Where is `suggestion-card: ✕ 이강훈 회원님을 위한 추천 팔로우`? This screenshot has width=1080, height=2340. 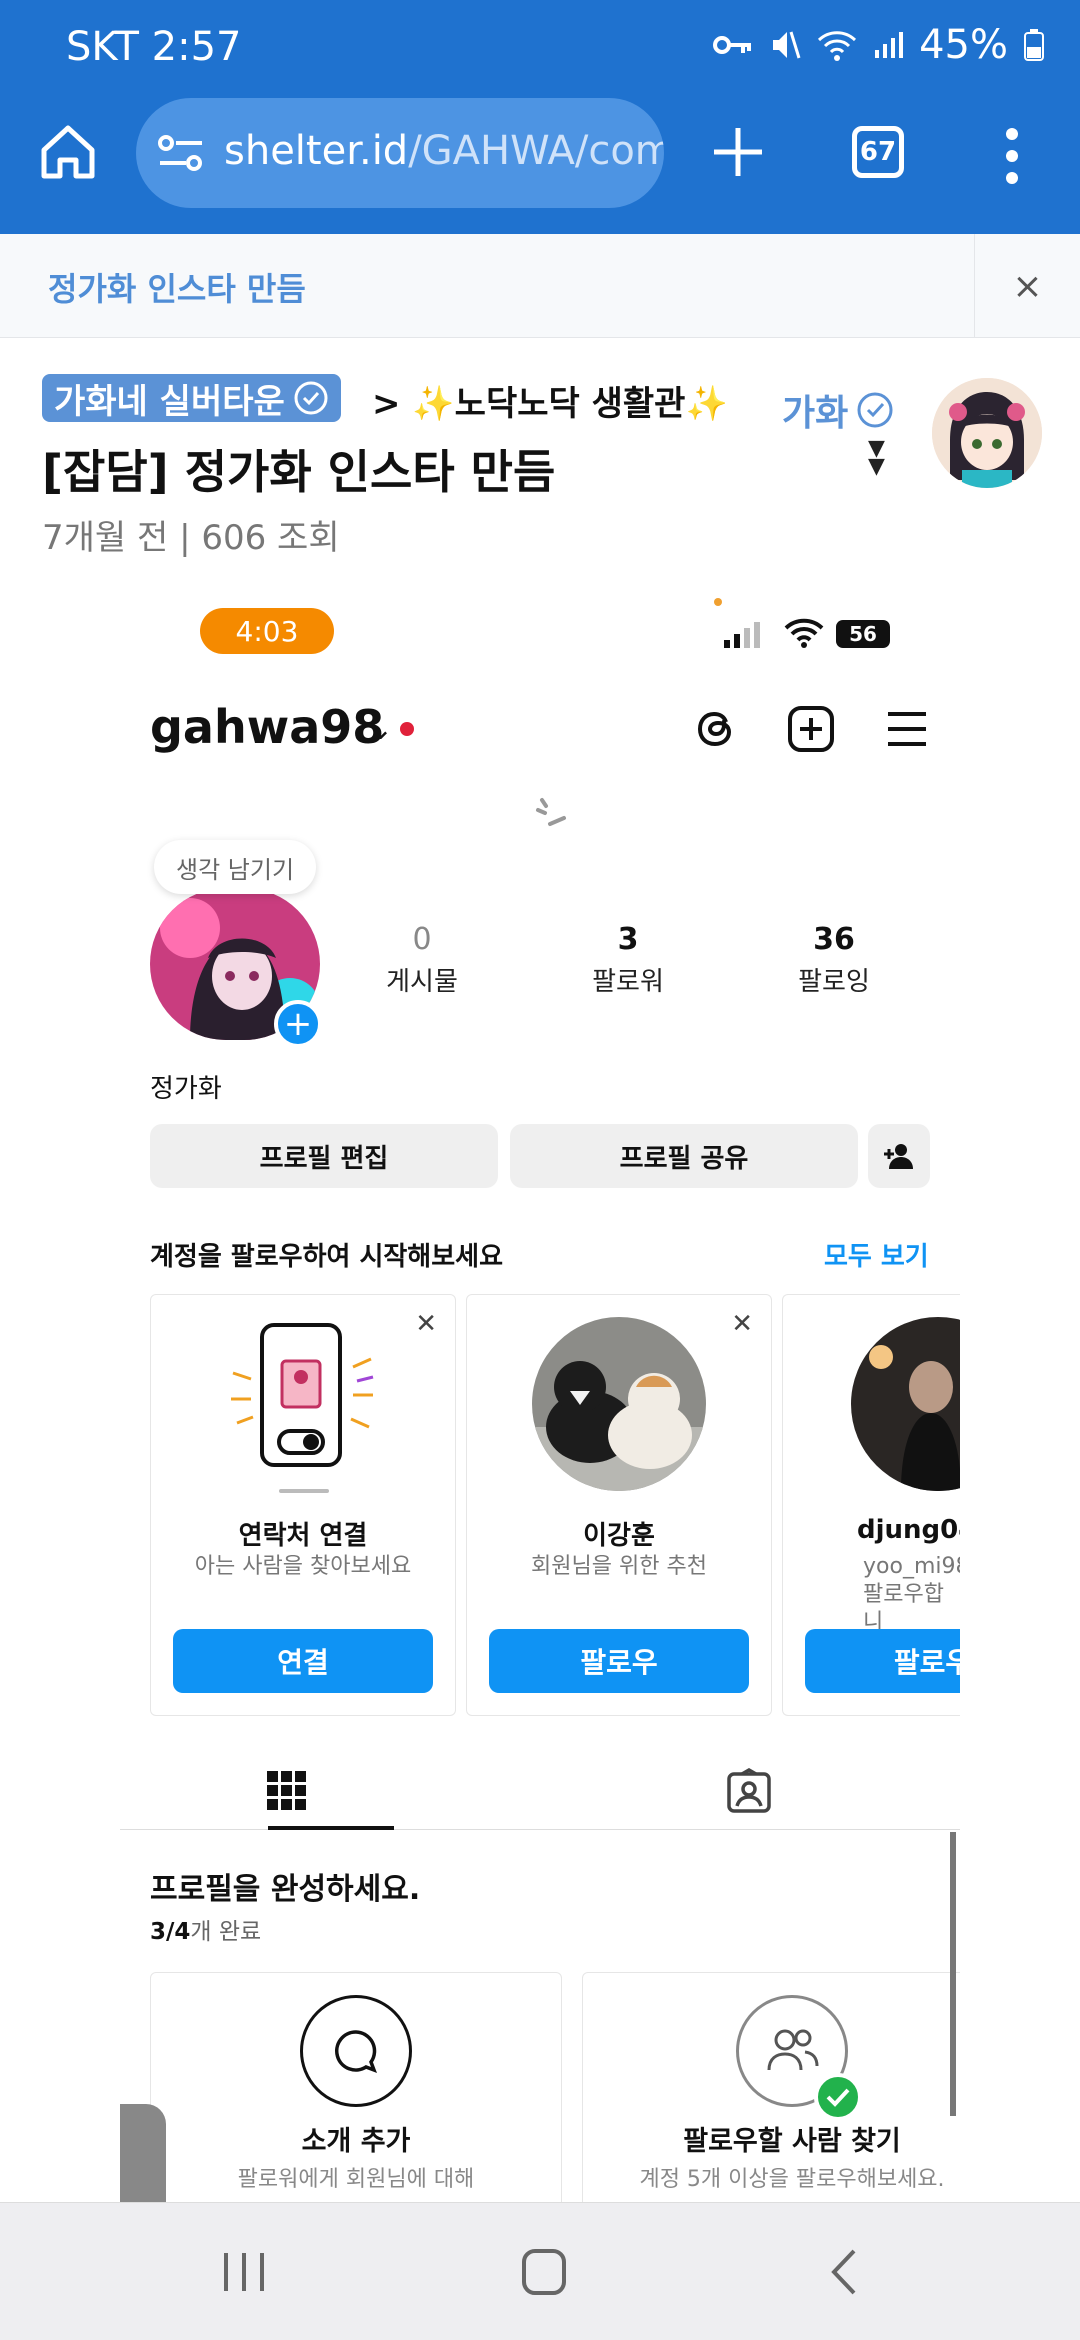
suggestion-card: ✕ 이강훈 회원님을 위한 추천 팔로우 is located at coordinates (619, 1505).